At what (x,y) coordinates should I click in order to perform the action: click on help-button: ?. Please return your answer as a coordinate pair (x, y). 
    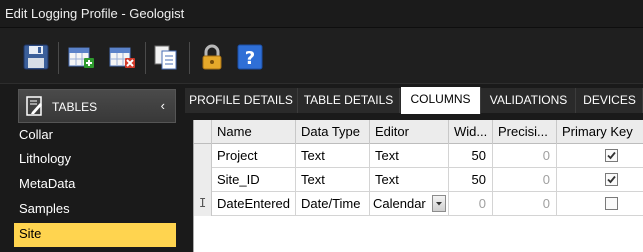
    Looking at the image, I should click on (251, 58).